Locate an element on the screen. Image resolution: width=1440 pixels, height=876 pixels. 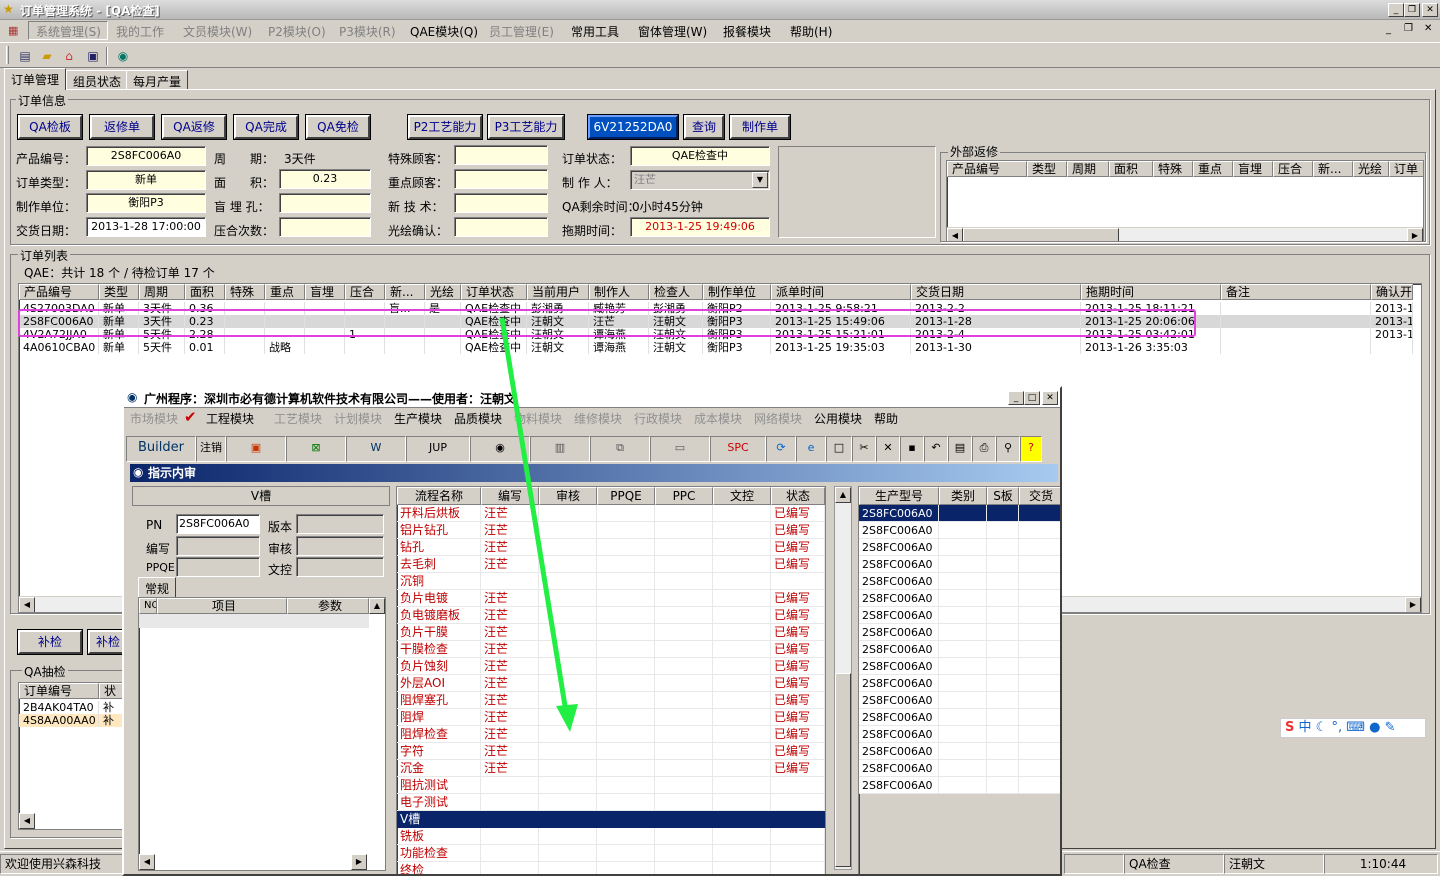
user-icon: ● is located at coordinates (1374, 727).